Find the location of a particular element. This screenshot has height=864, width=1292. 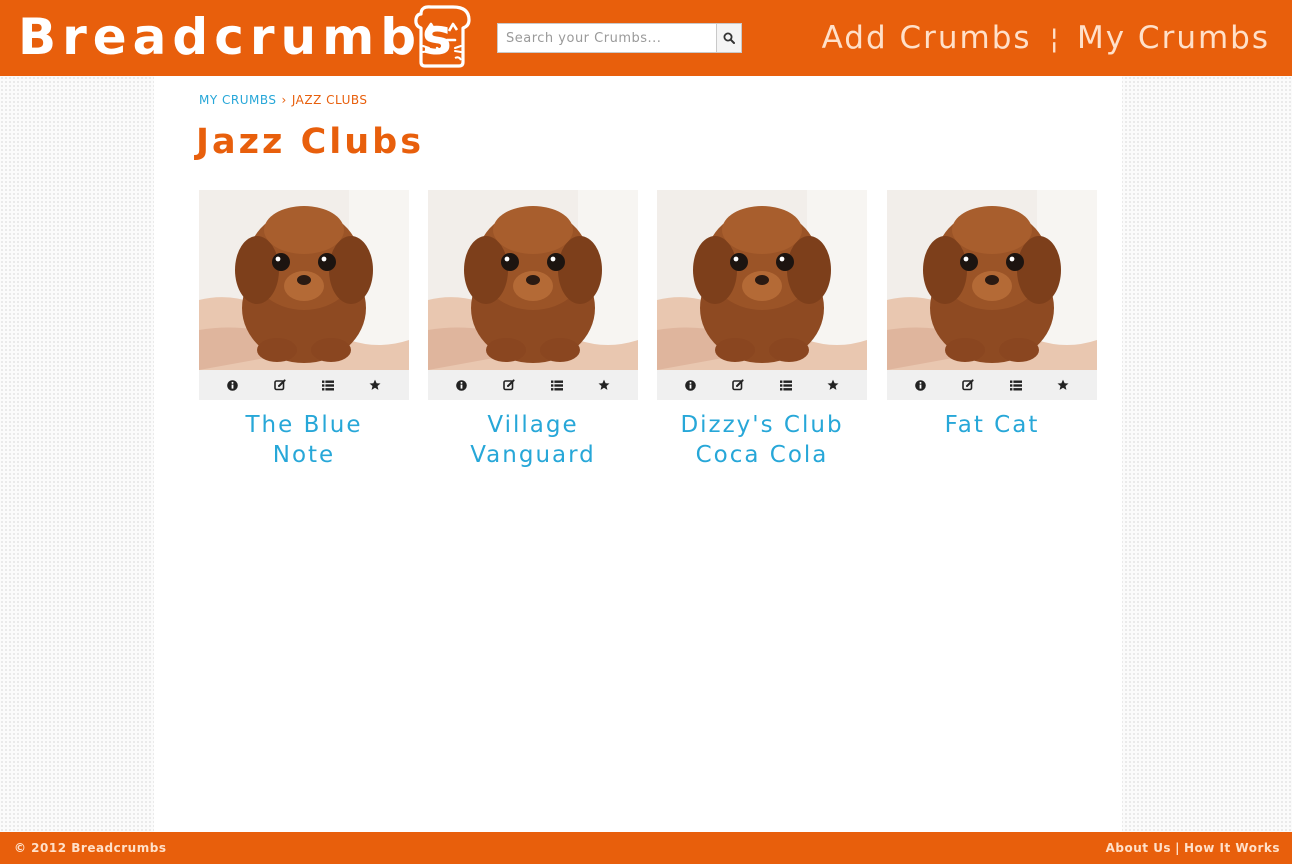

nav-add-crumbs-link: Add Crumbs is located at coordinates (927, 38).